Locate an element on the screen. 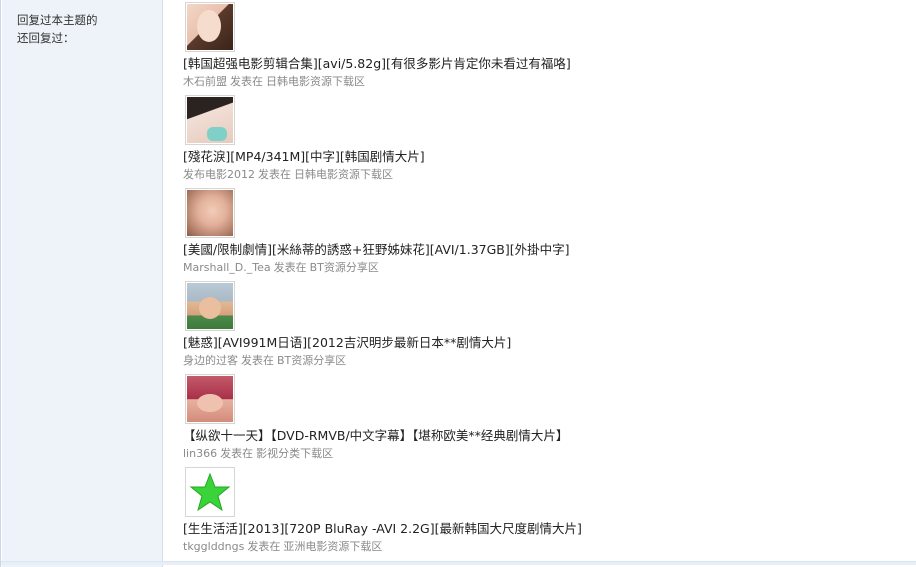  author-link: 身边的过客 is located at coordinates (210, 360).